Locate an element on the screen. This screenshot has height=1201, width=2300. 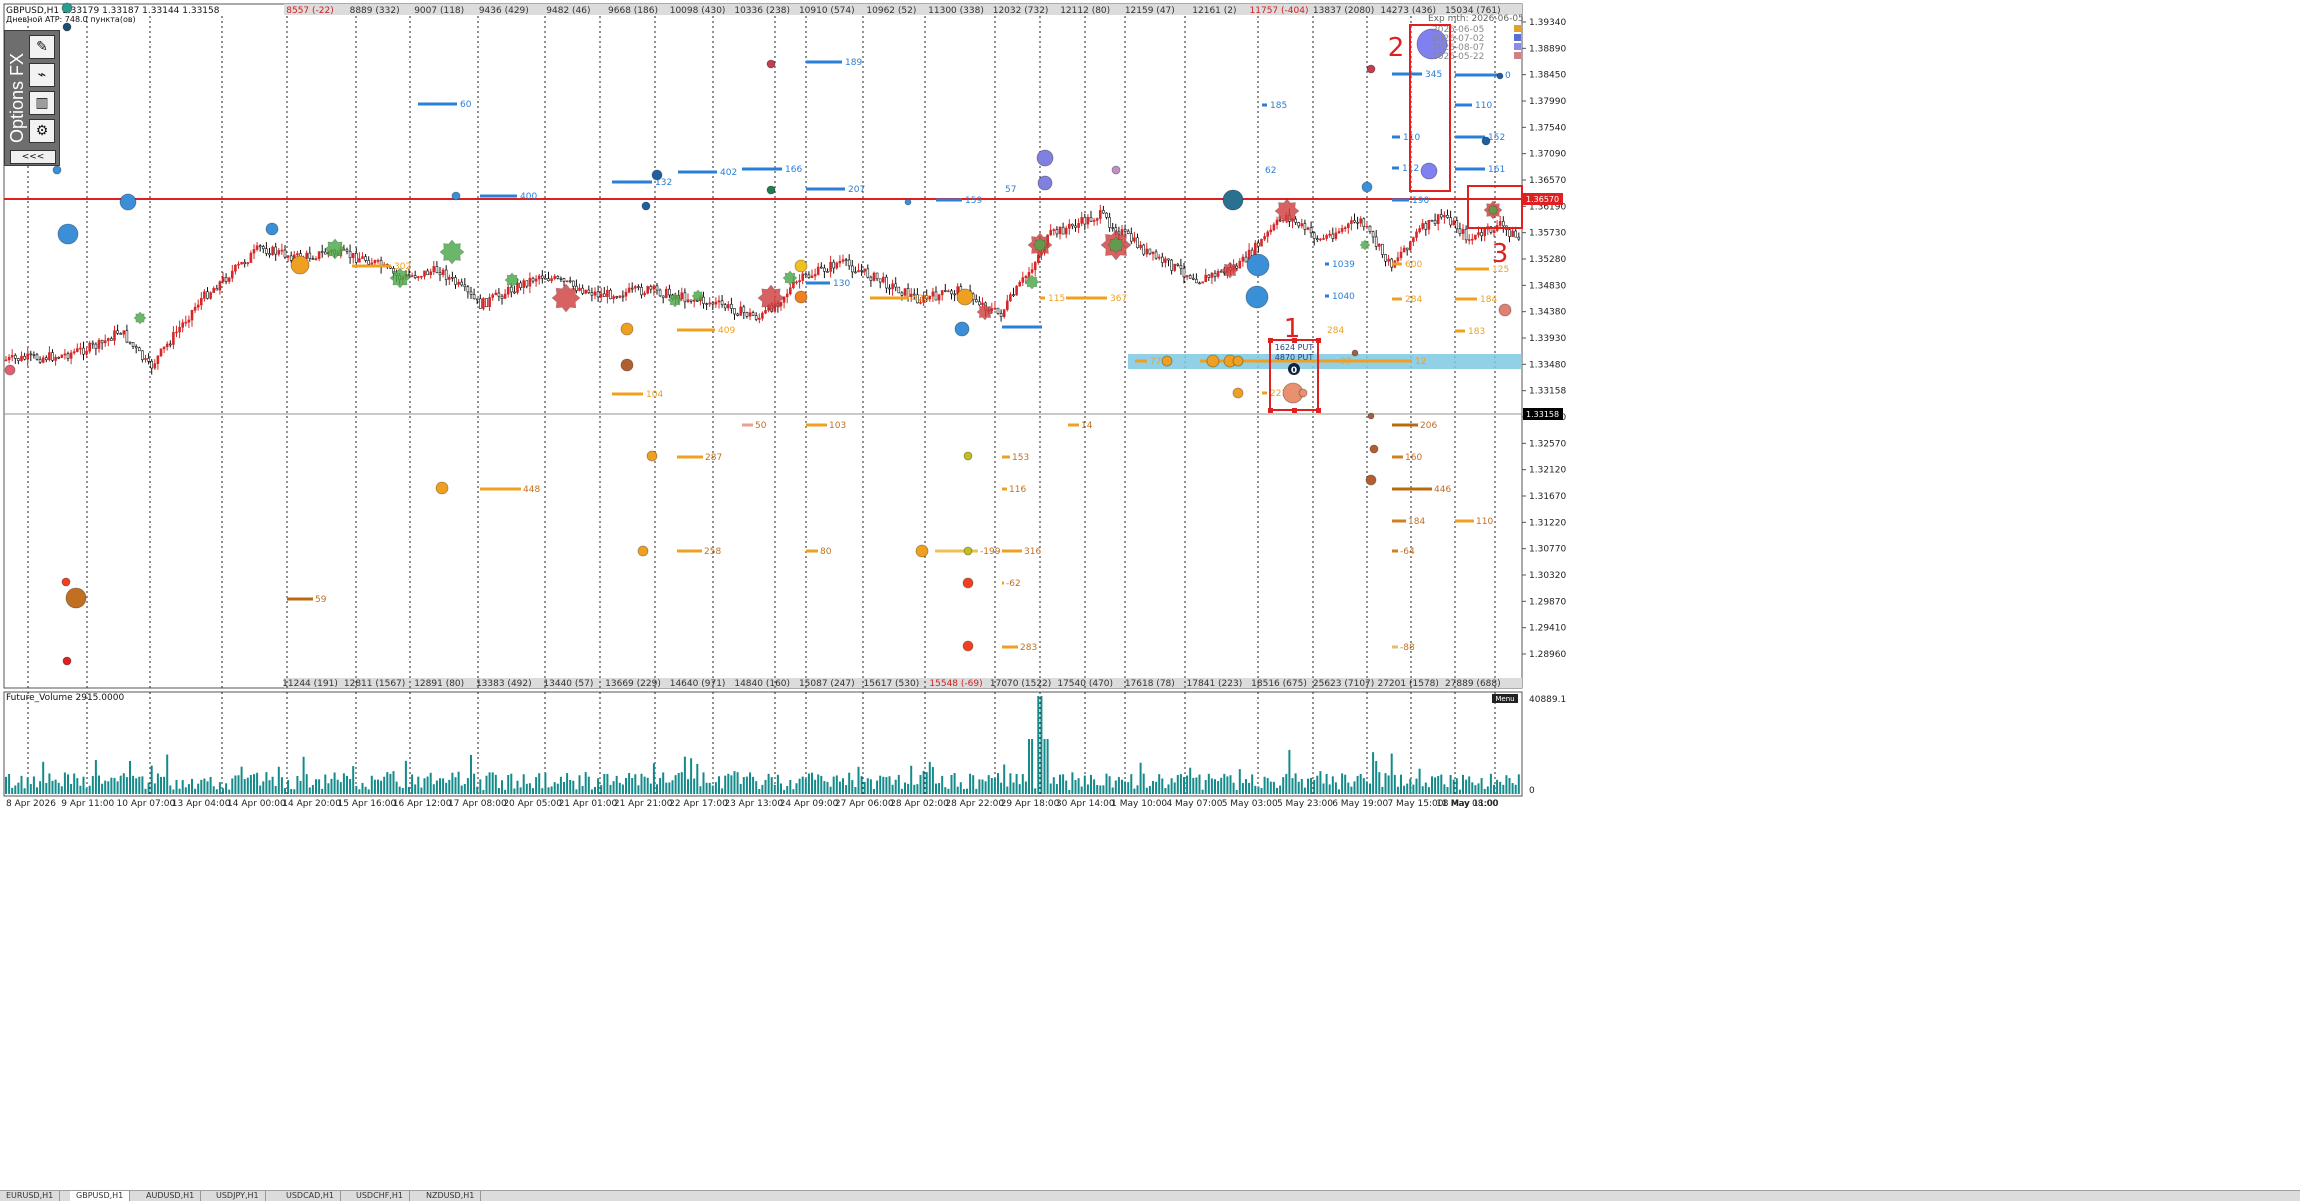
notes-tool-button: ✎ is located at coordinates (42, 47).